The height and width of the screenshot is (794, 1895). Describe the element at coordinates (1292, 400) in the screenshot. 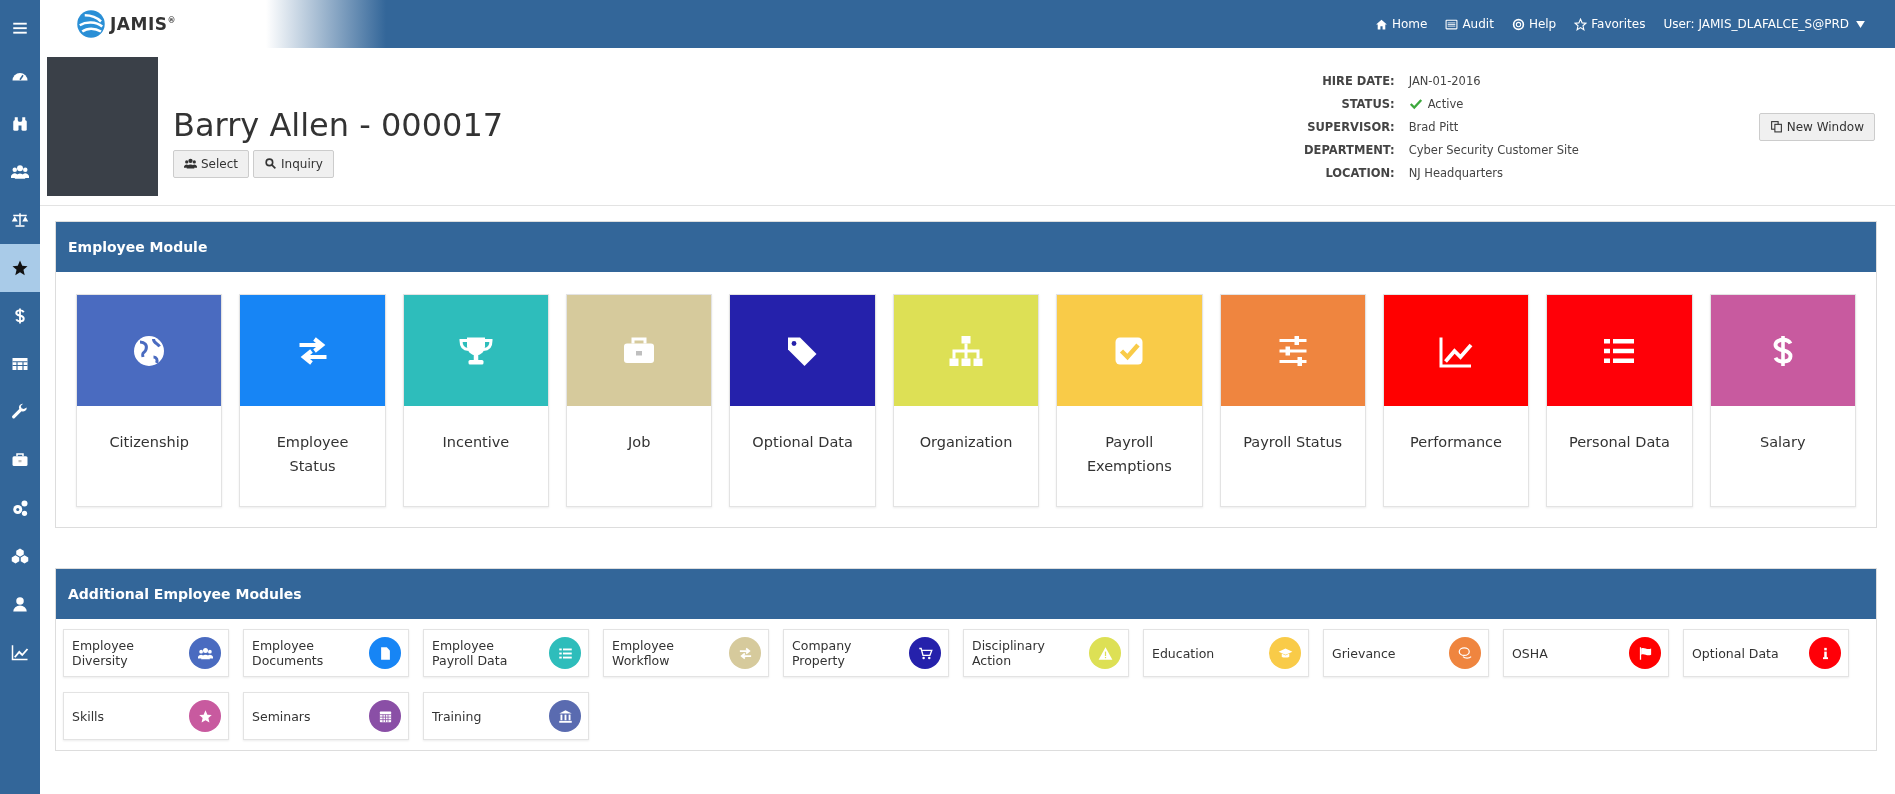

I see `module-tile: Payroll Status` at that location.